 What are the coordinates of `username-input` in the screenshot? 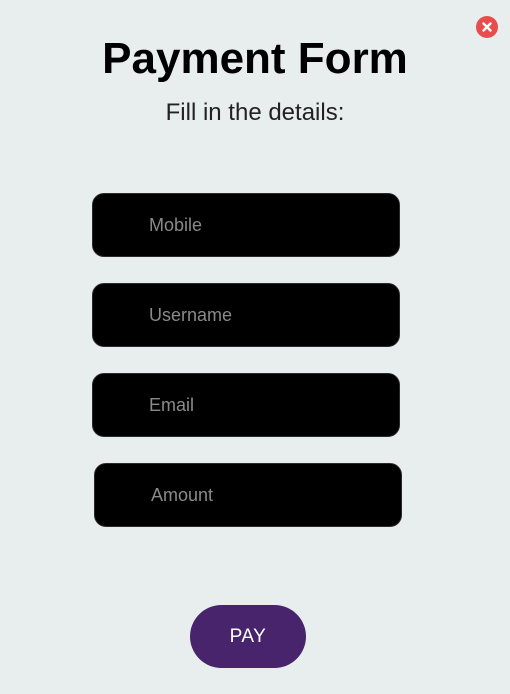 It's located at (246, 315).